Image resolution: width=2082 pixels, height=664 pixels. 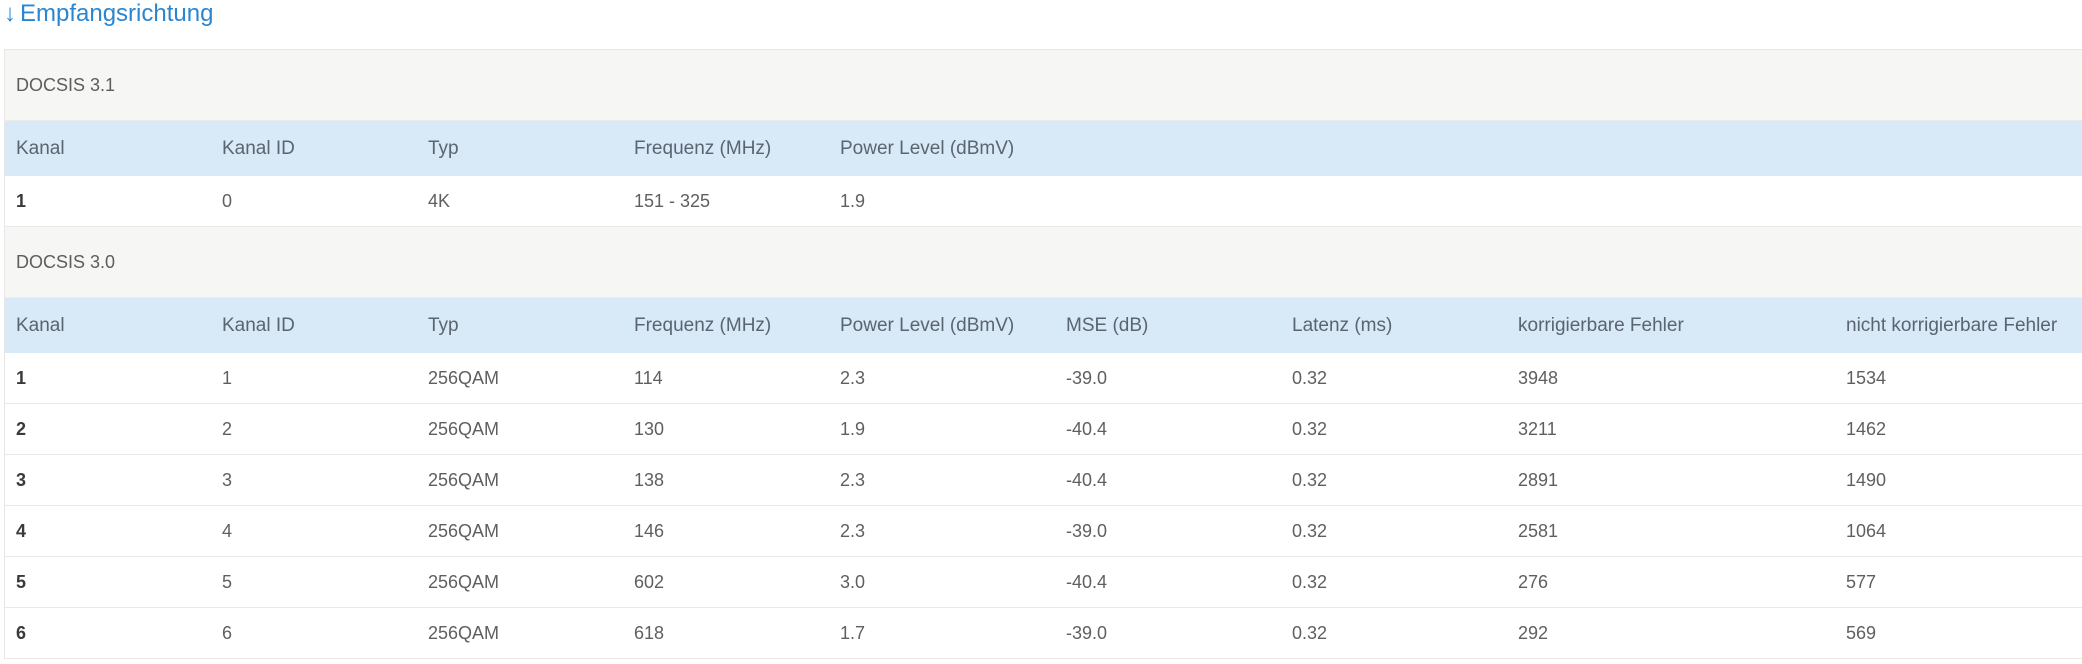 What do you see at coordinates (108, 582) in the screenshot?
I see `cell-kanal: 5` at bounding box center [108, 582].